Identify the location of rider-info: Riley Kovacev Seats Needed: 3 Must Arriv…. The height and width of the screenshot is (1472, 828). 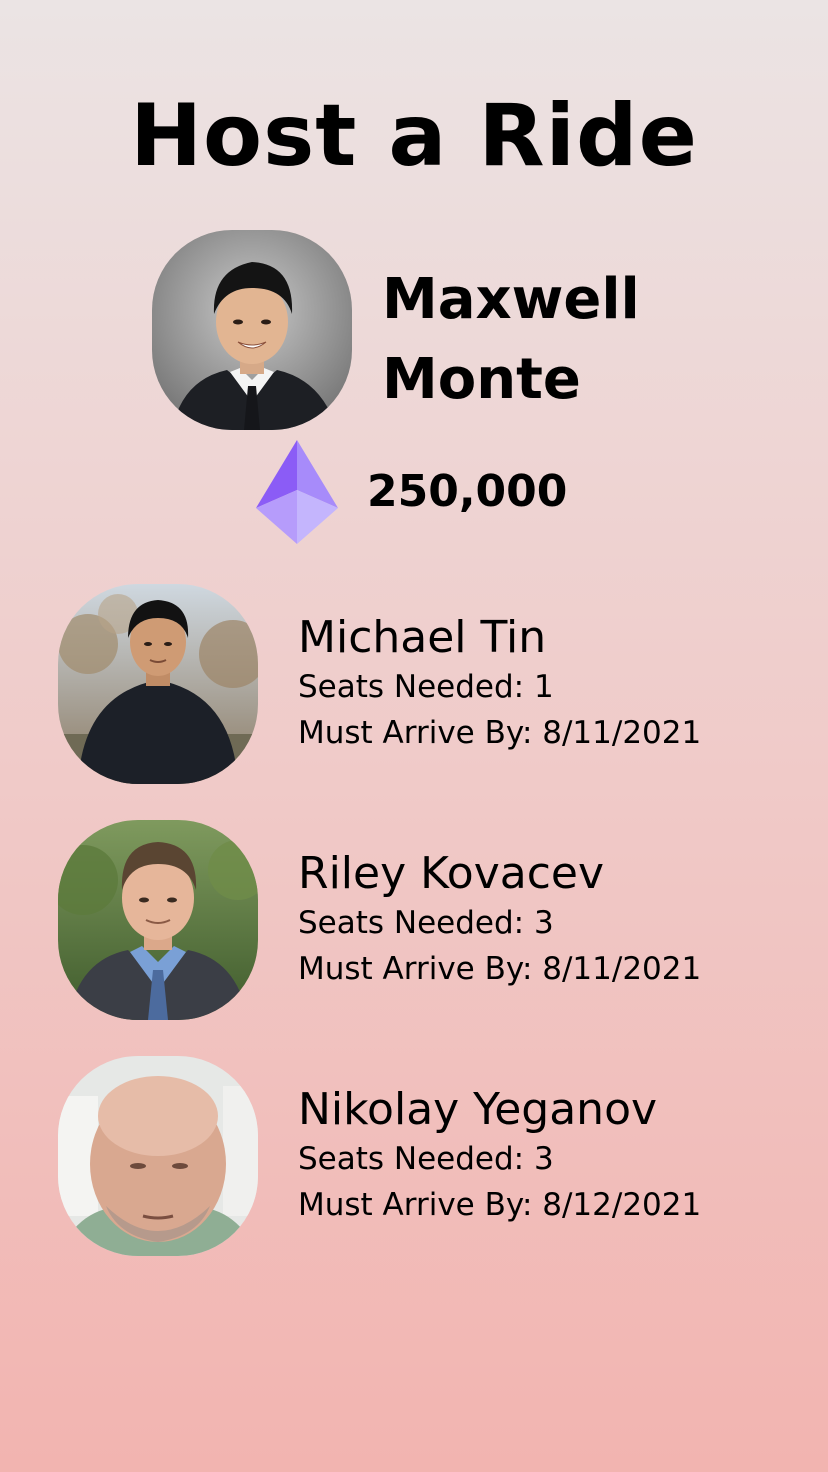
(558, 920).